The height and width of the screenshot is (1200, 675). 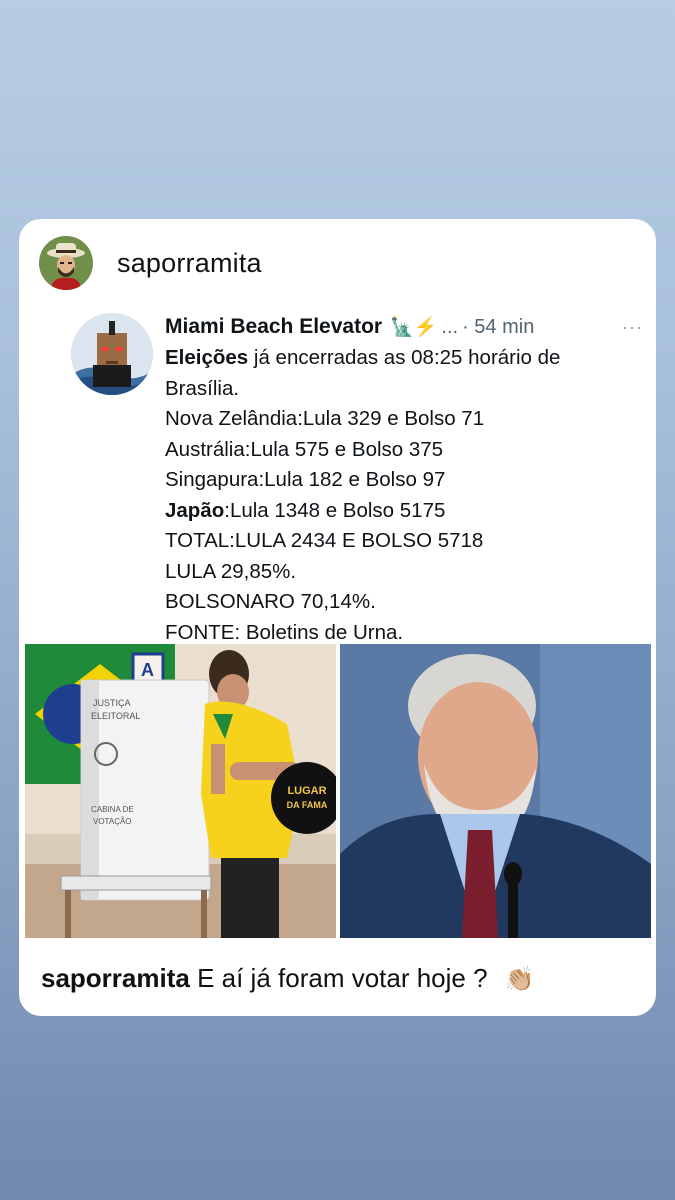 What do you see at coordinates (304, 449) in the screenshot?
I see `tweet-line: Austrália:Lula 575 e Bolso 375` at bounding box center [304, 449].